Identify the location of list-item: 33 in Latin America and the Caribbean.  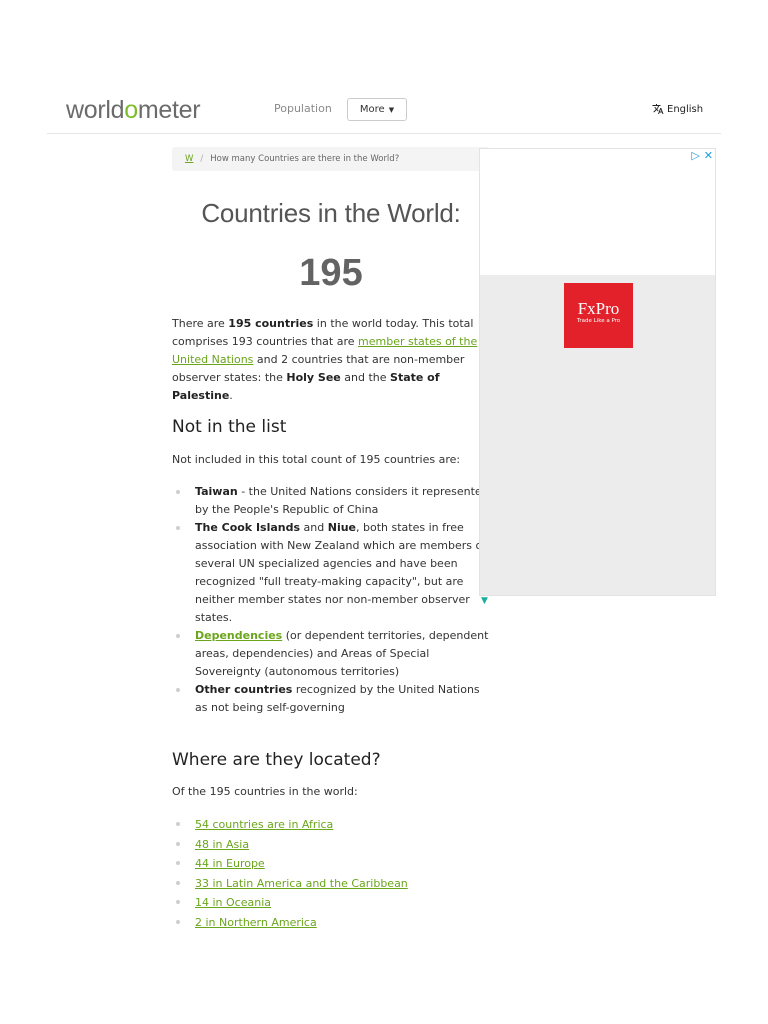
(332, 884).